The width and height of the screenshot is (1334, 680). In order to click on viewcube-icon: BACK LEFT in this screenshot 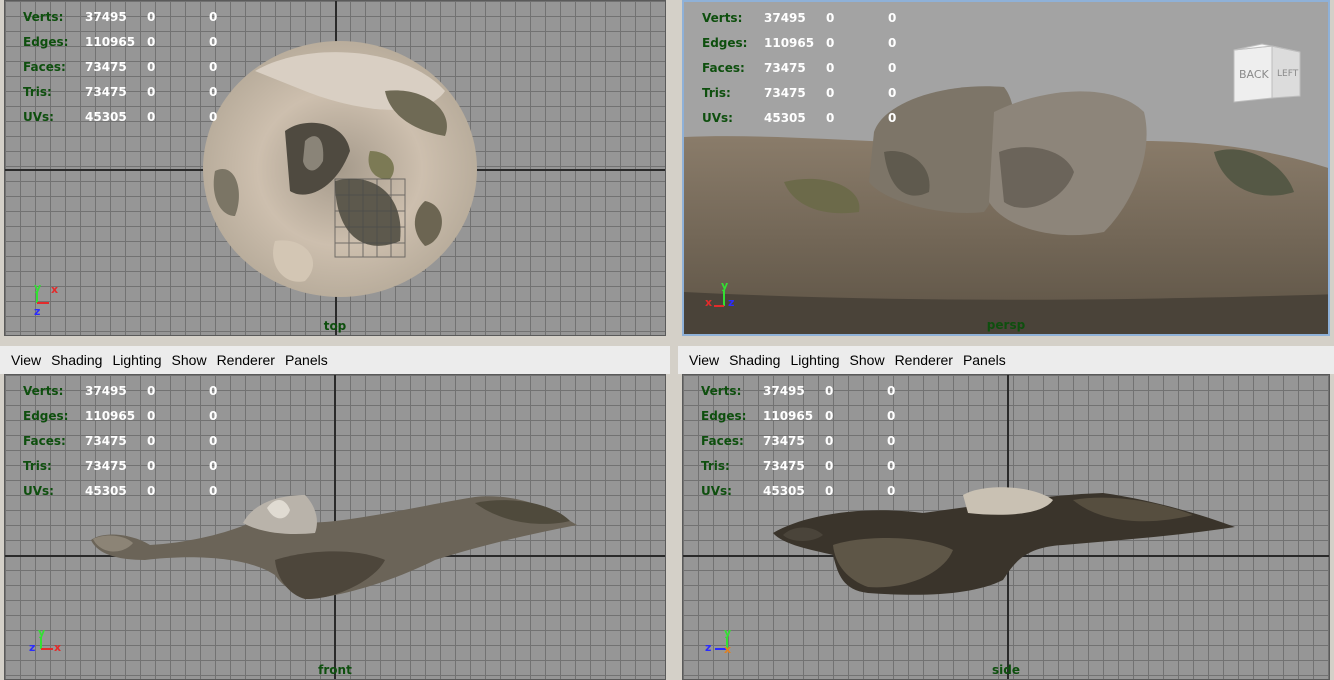, I will do `click(1267, 74)`.